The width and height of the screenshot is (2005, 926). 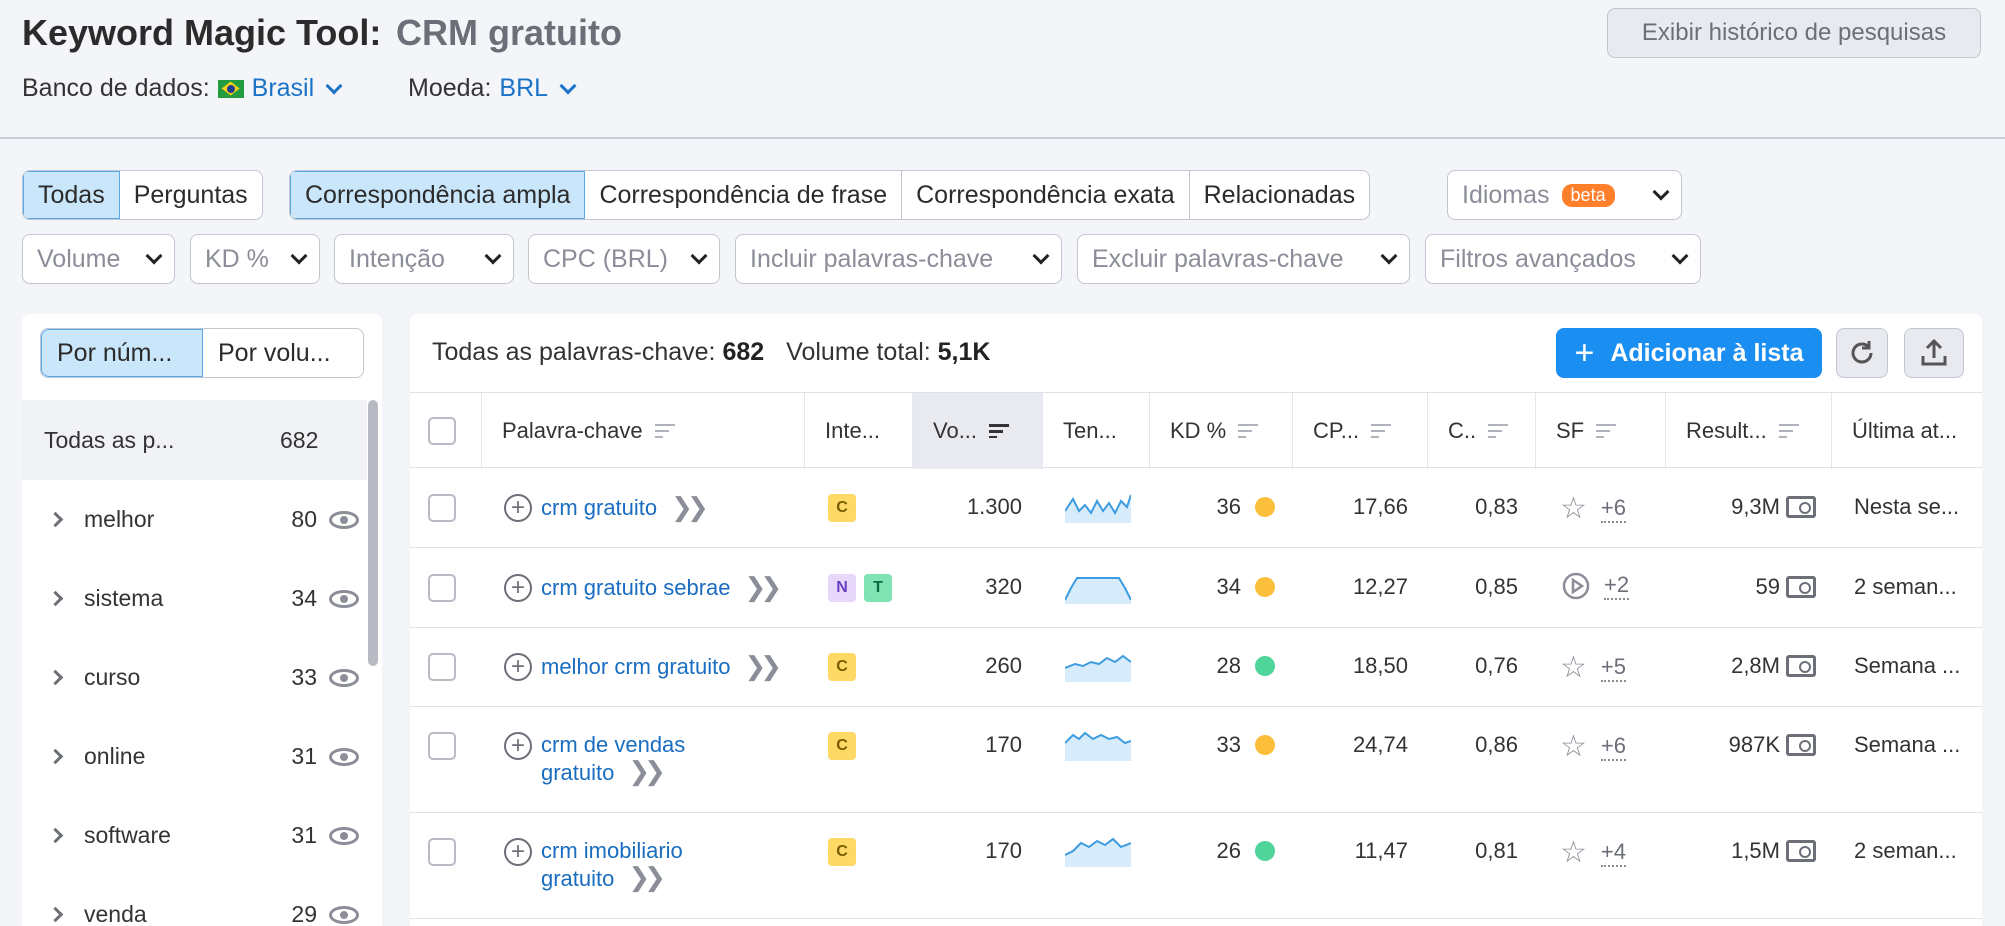 I want to click on search-history-button: Exibir histórico de pesquisas, so click(x=1794, y=33).